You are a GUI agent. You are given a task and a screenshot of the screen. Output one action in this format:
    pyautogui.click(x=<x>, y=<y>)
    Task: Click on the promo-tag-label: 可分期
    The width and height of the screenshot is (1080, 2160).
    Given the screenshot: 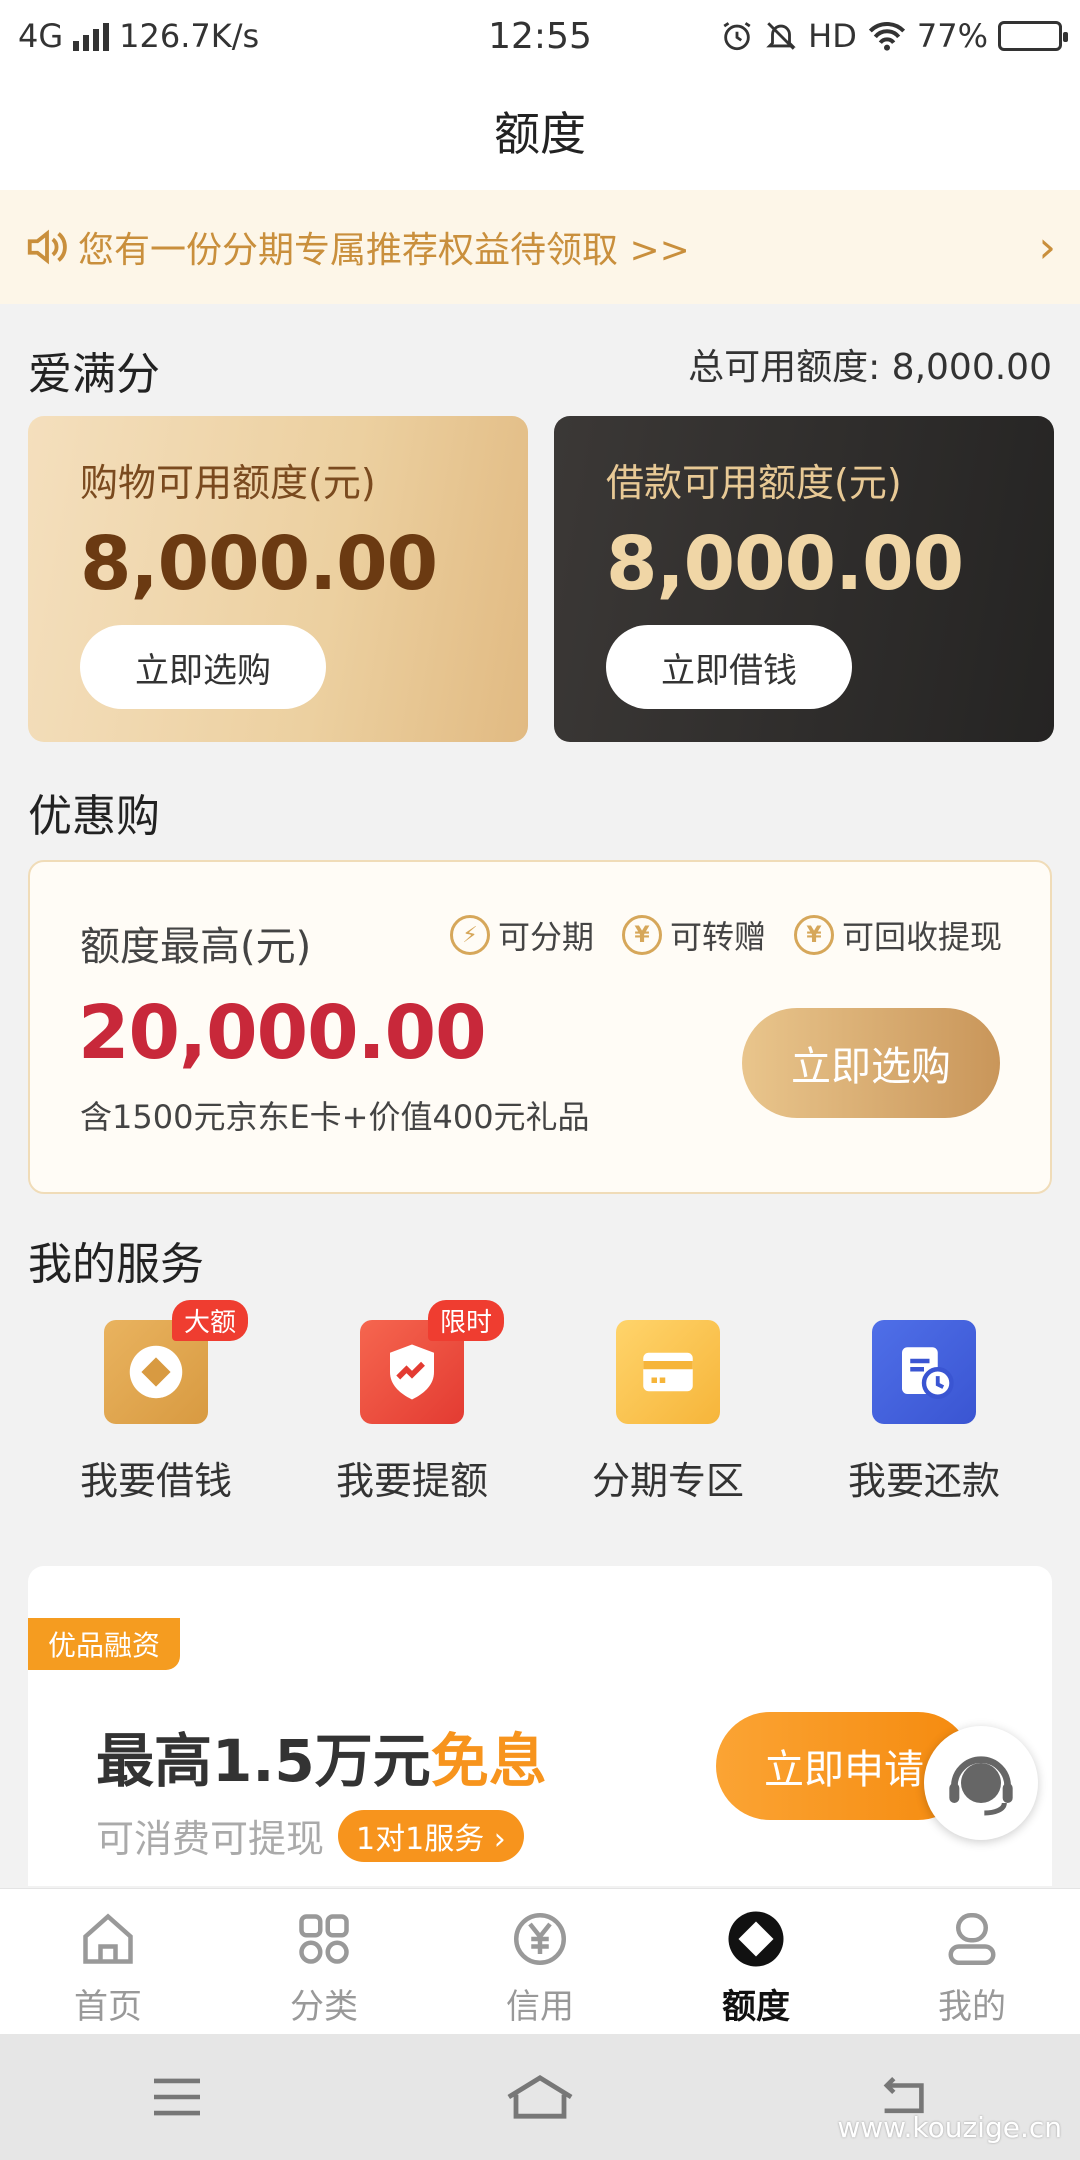 What is the action you would take?
    pyautogui.click(x=545, y=937)
    